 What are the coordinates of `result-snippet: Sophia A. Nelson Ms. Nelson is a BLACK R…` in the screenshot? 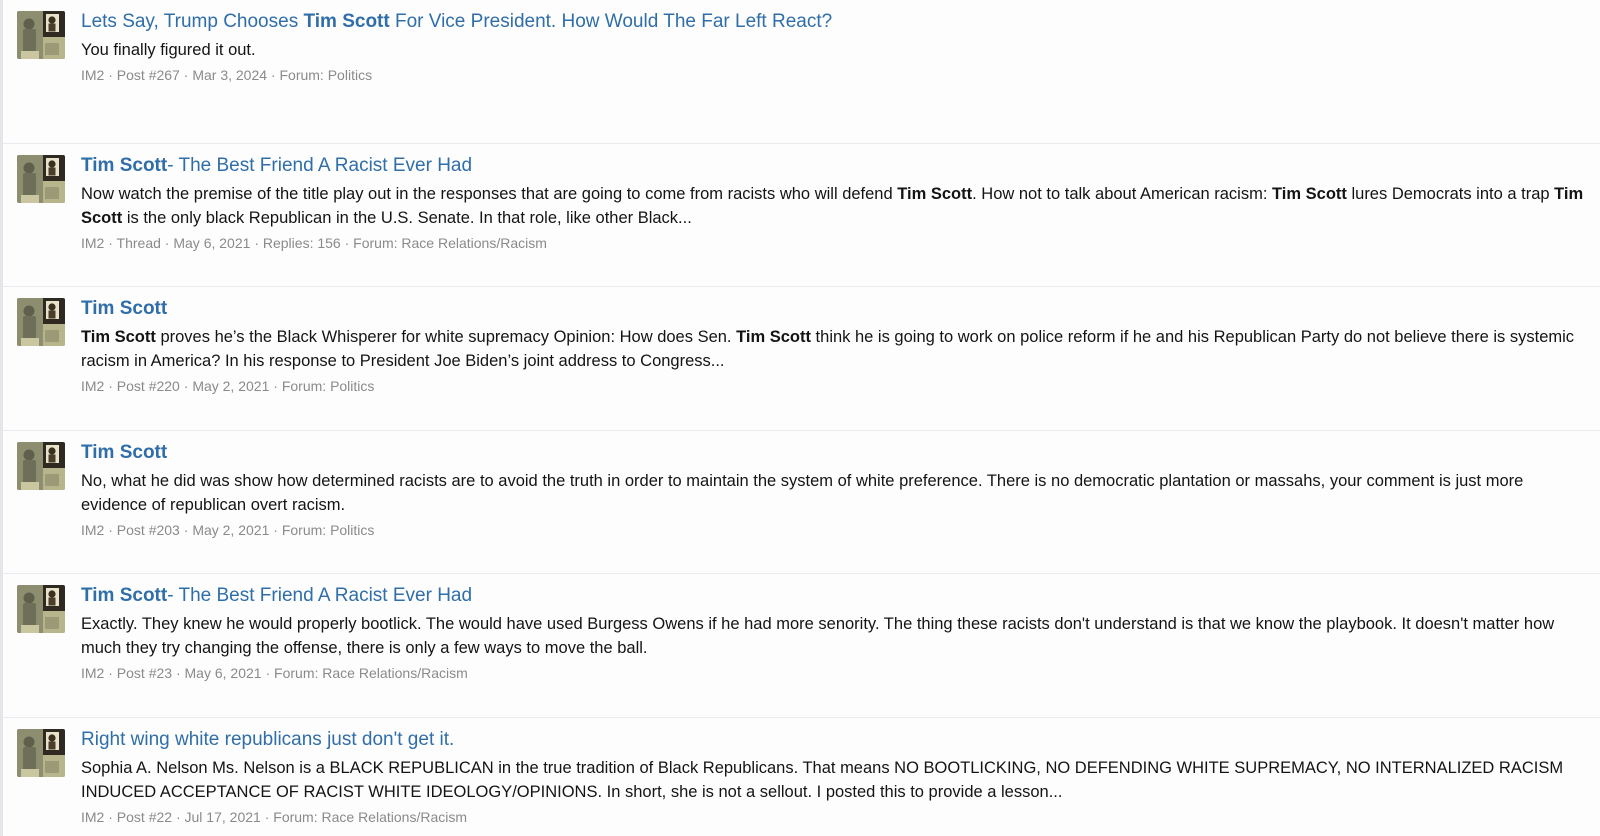 It's located at (833, 780).